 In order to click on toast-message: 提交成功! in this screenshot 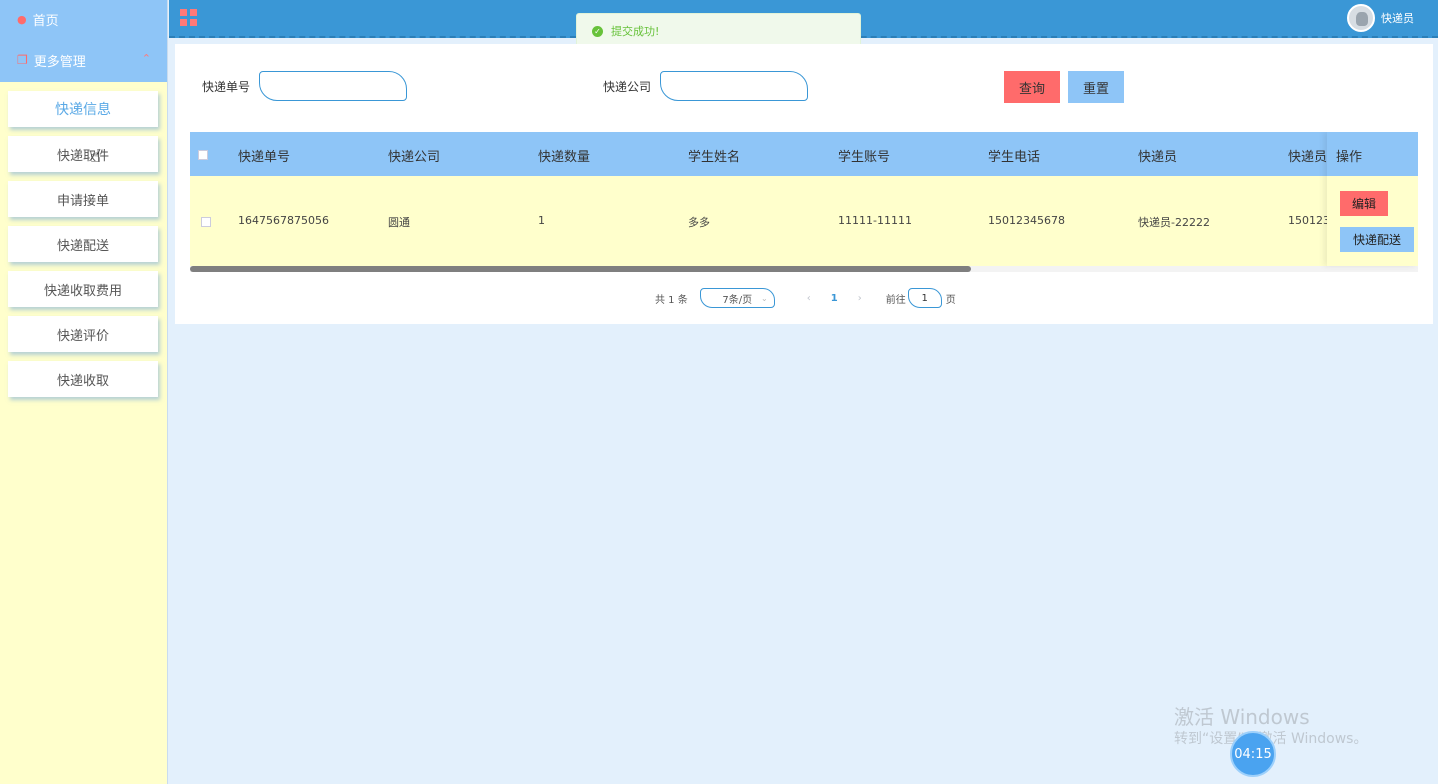, I will do `click(635, 31)`.